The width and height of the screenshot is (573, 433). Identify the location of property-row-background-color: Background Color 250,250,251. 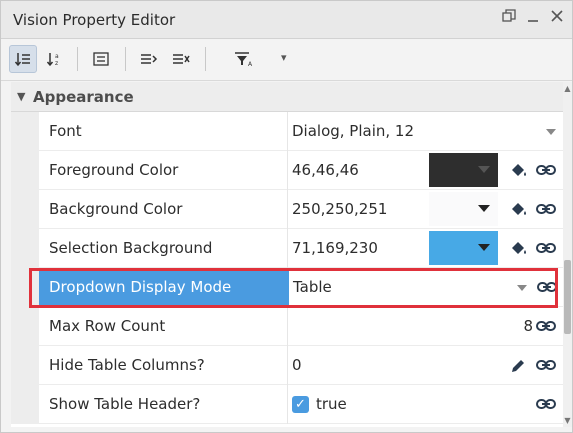
(287, 209).